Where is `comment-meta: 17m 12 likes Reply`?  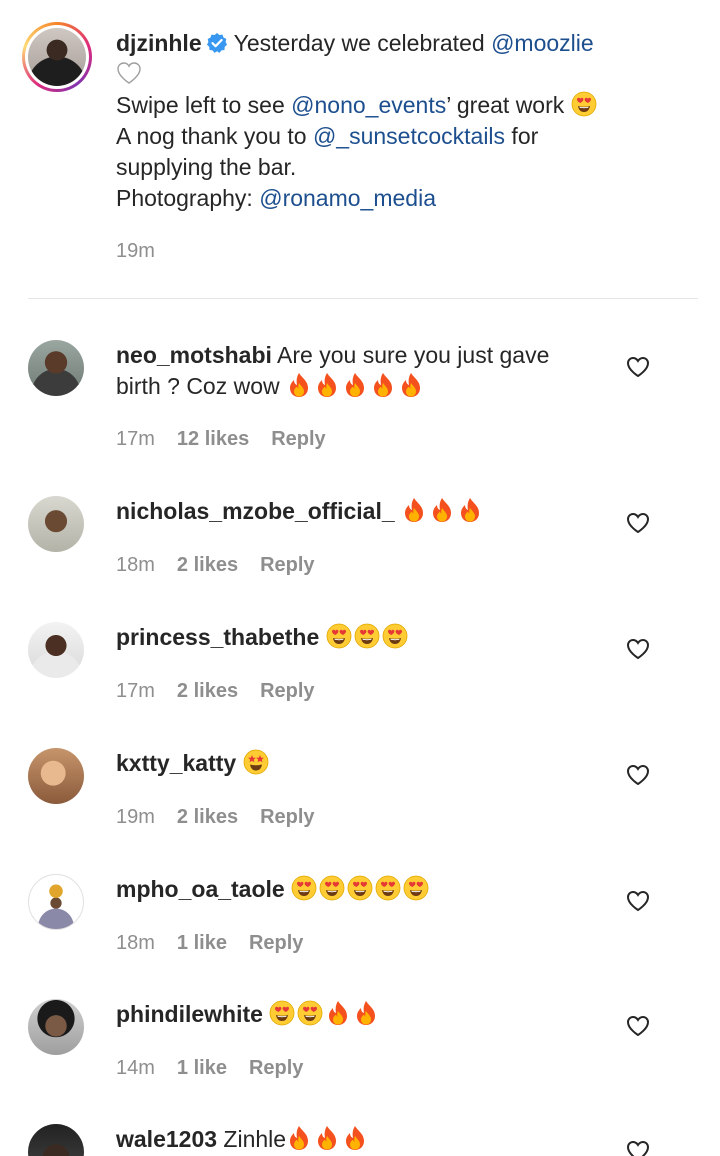 comment-meta: 17m 12 likes Reply is located at coordinates (232, 439).